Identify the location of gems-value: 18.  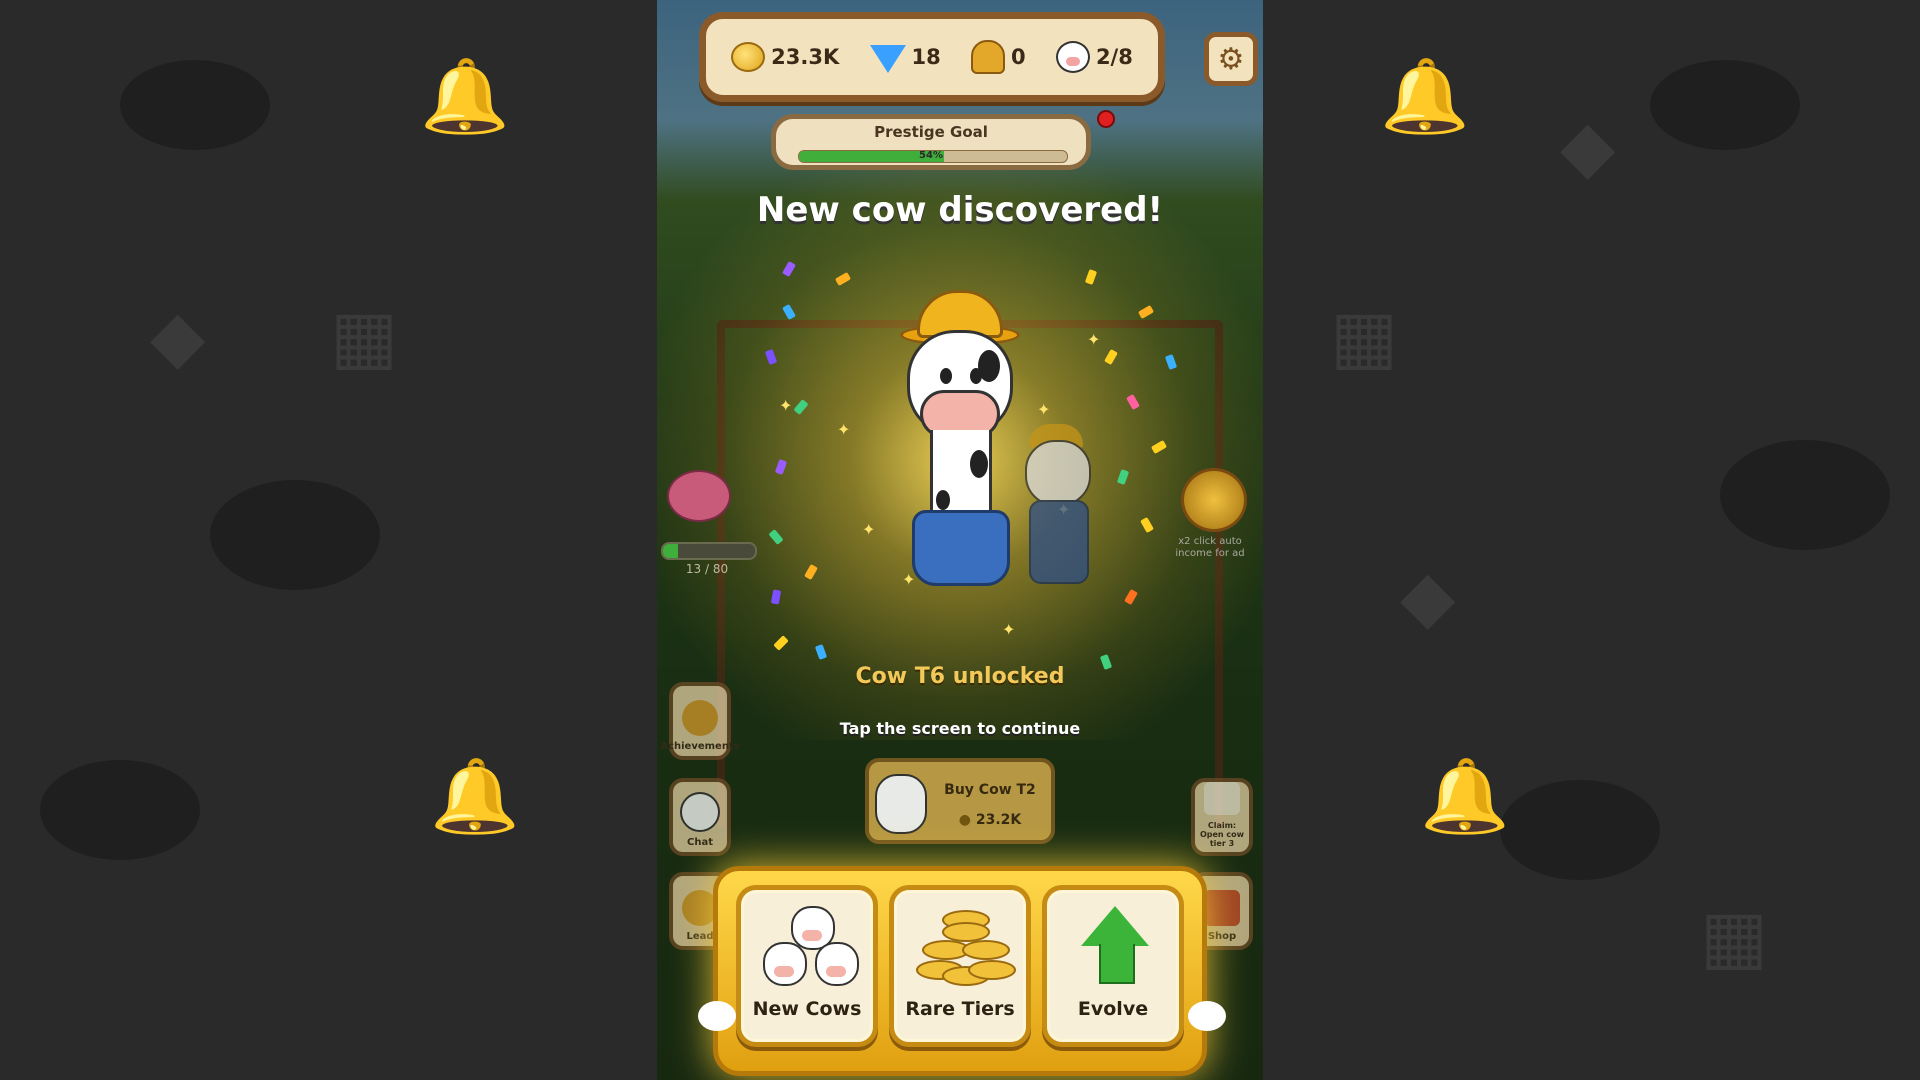
(926, 57).